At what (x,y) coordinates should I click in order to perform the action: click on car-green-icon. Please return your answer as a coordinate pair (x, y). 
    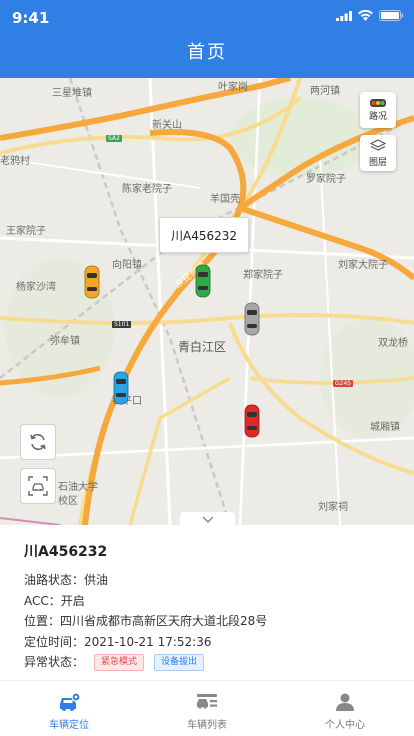
    Looking at the image, I should click on (203, 281).